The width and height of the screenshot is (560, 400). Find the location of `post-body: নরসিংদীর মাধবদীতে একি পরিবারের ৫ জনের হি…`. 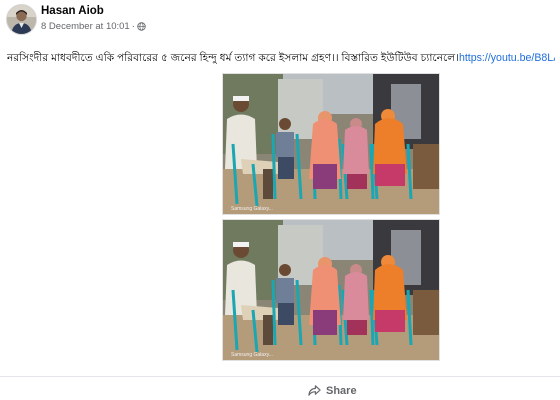

post-body: নরসিংদীর মাধবদীতে একি পরিবারের ৫ জনের হি… is located at coordinates (233, 58).